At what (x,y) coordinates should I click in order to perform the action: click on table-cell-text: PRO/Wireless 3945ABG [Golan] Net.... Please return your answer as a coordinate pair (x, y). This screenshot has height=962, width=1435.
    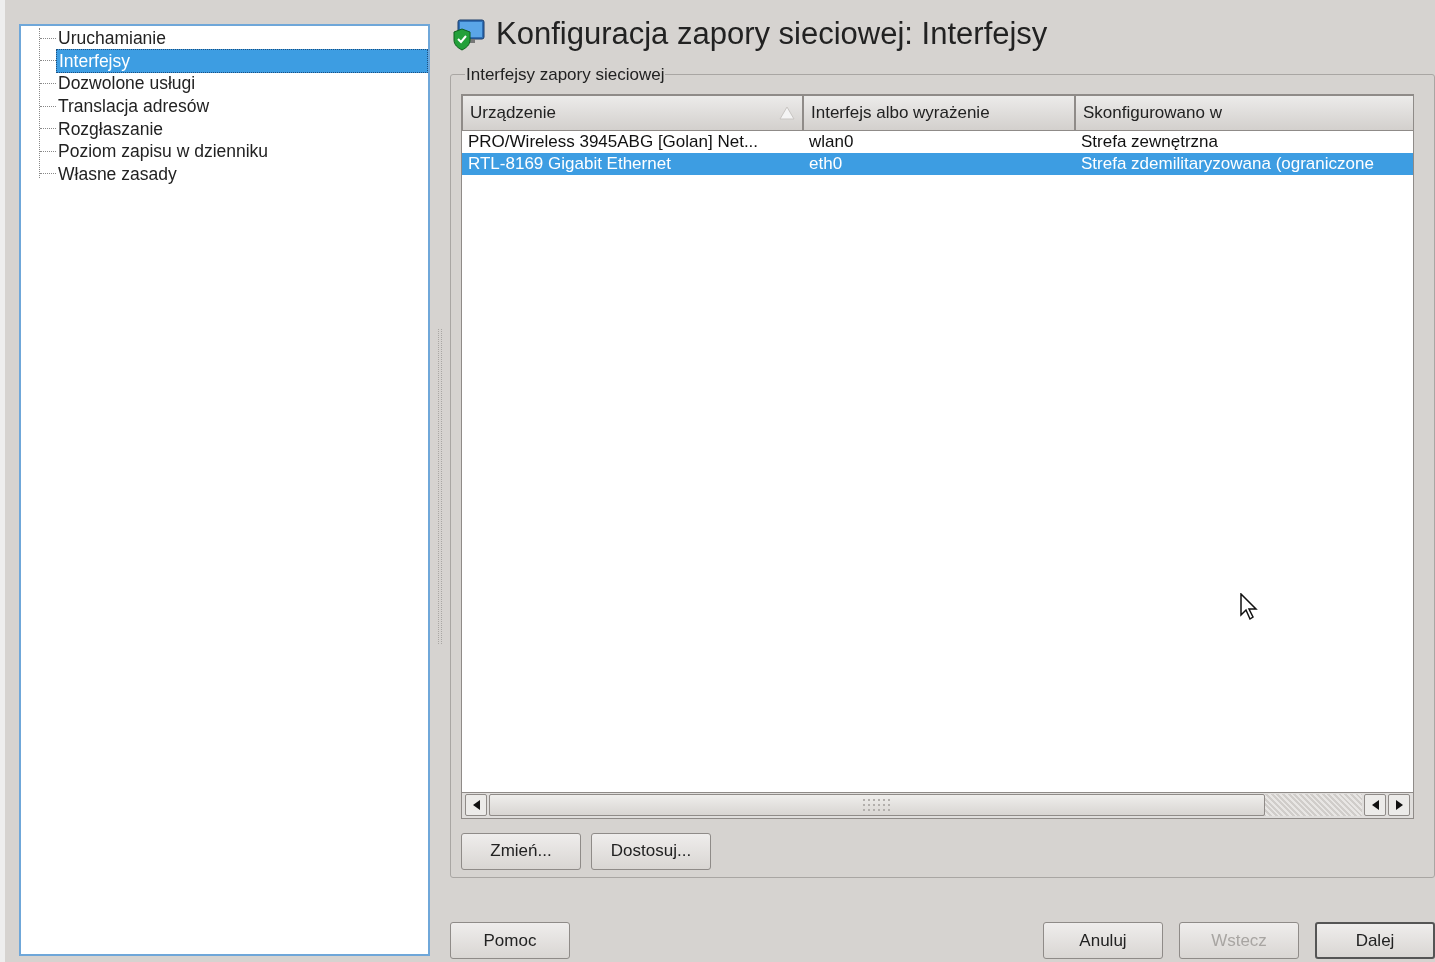
    Looking at the image, I should click on (613, 141).